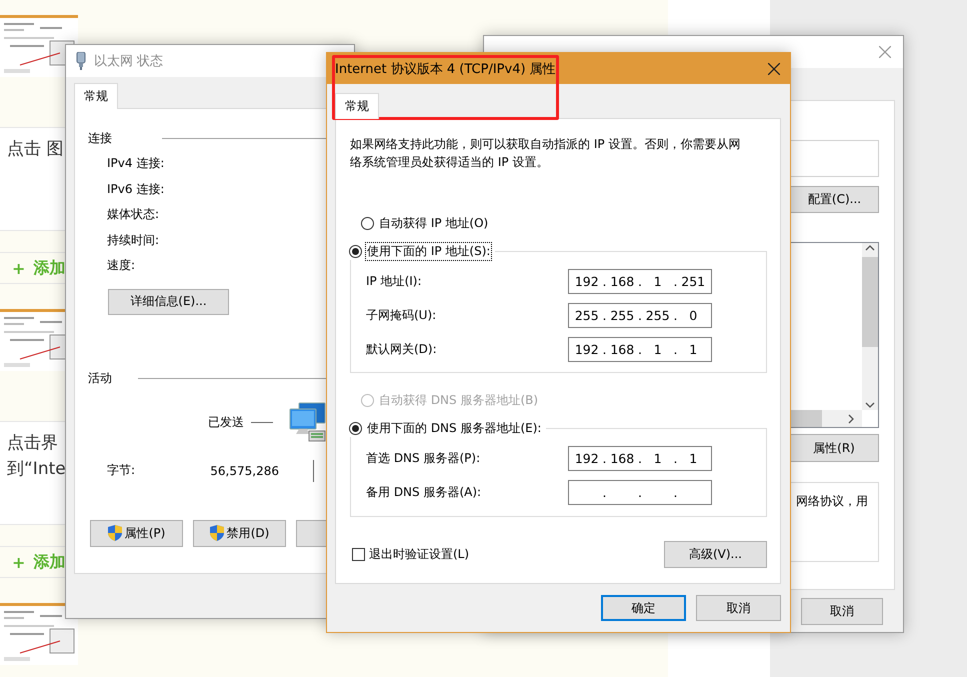 This screenshot has width=967, height=677. Describe the element at coordinates (133, 214) in the screenshot. I see `field-label: 媒体状态:` at that location.